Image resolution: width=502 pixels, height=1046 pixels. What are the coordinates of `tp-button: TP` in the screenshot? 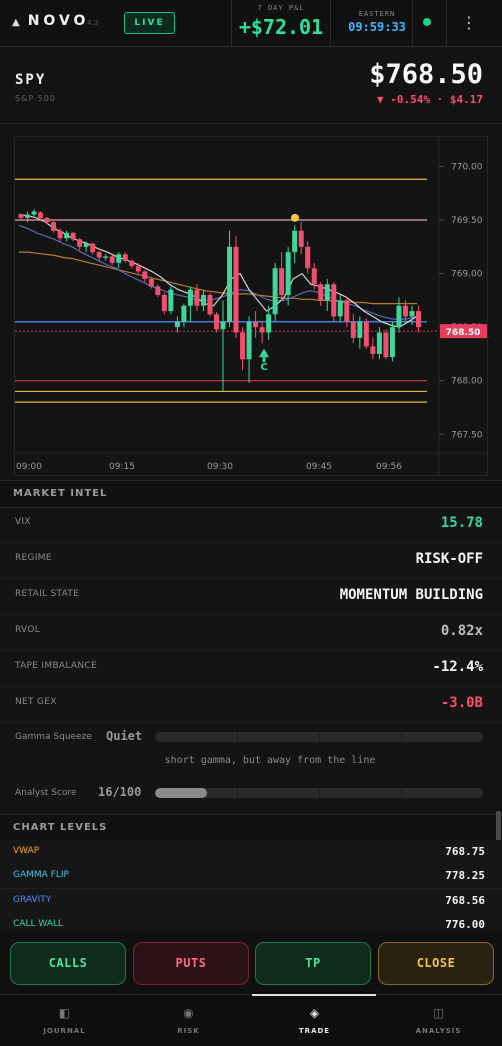 It's located at (313, 963).